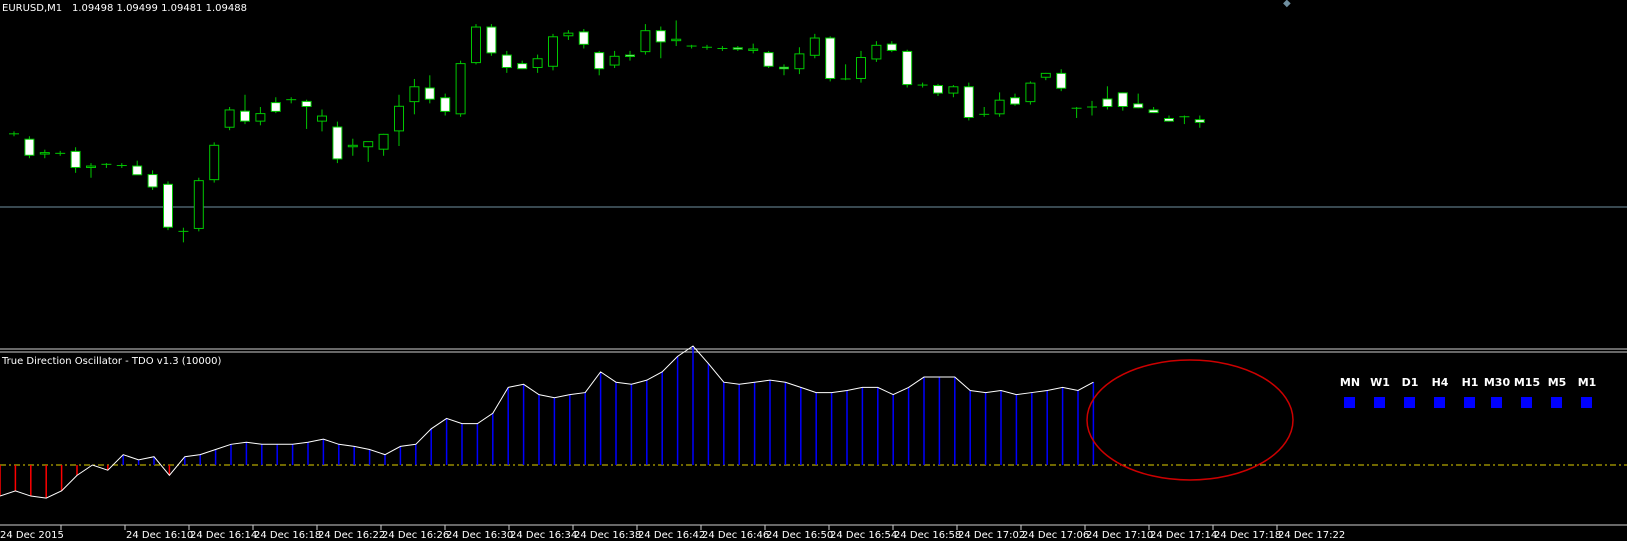 This screenshot has height=541, width=1627. Describe the element at coordinates (1497, 382) in the screenshot. I see `timeframe-label-m30: M30` at that location.